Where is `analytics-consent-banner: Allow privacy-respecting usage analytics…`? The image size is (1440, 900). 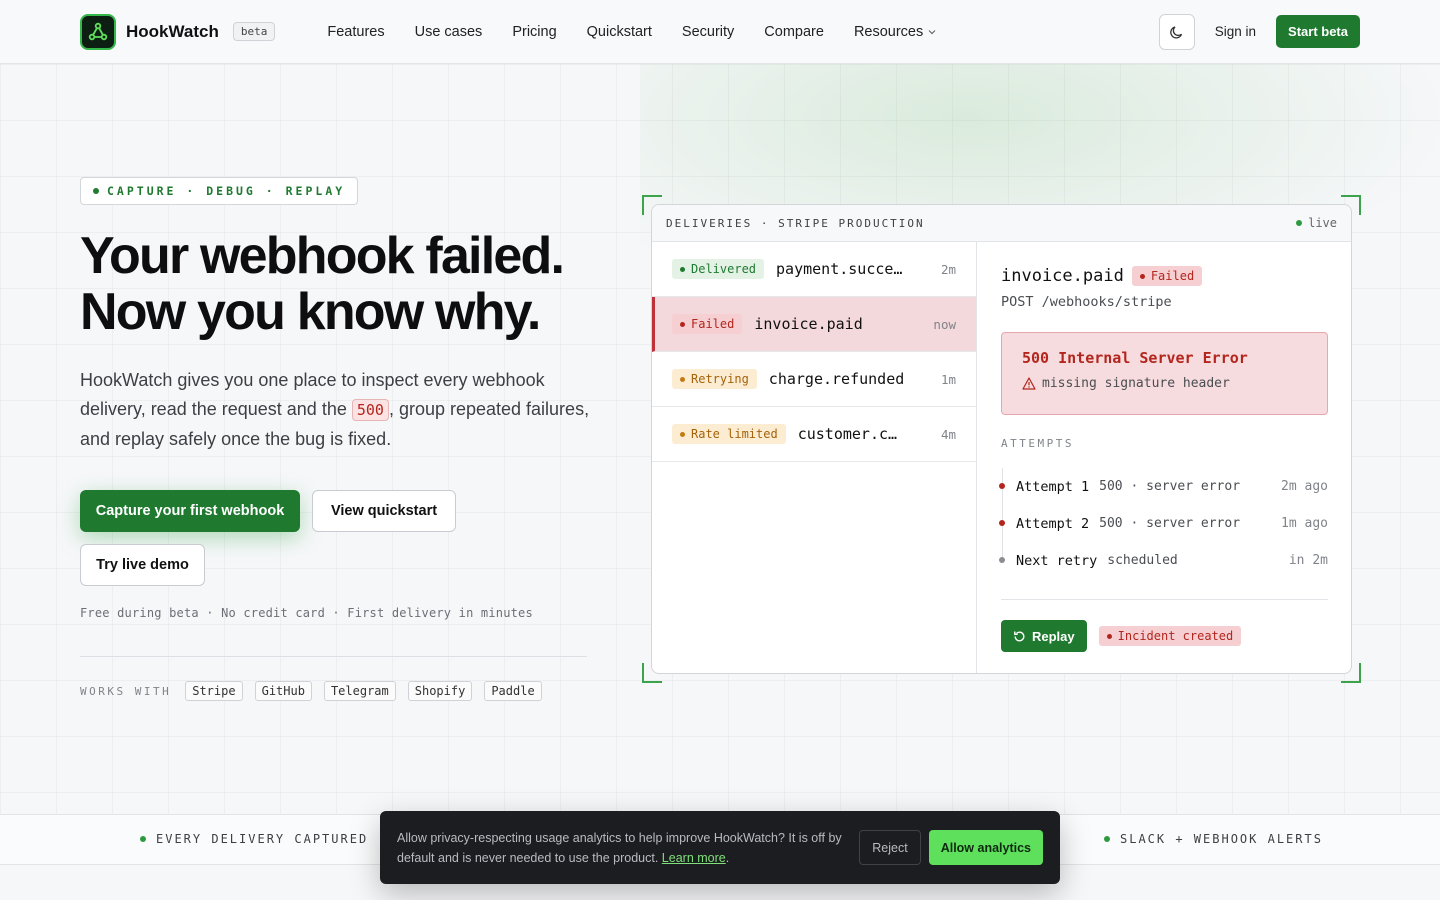 analytics-consent-banner: Allow privacy-respecting usage analytics… is located at coordinates (720, 847).